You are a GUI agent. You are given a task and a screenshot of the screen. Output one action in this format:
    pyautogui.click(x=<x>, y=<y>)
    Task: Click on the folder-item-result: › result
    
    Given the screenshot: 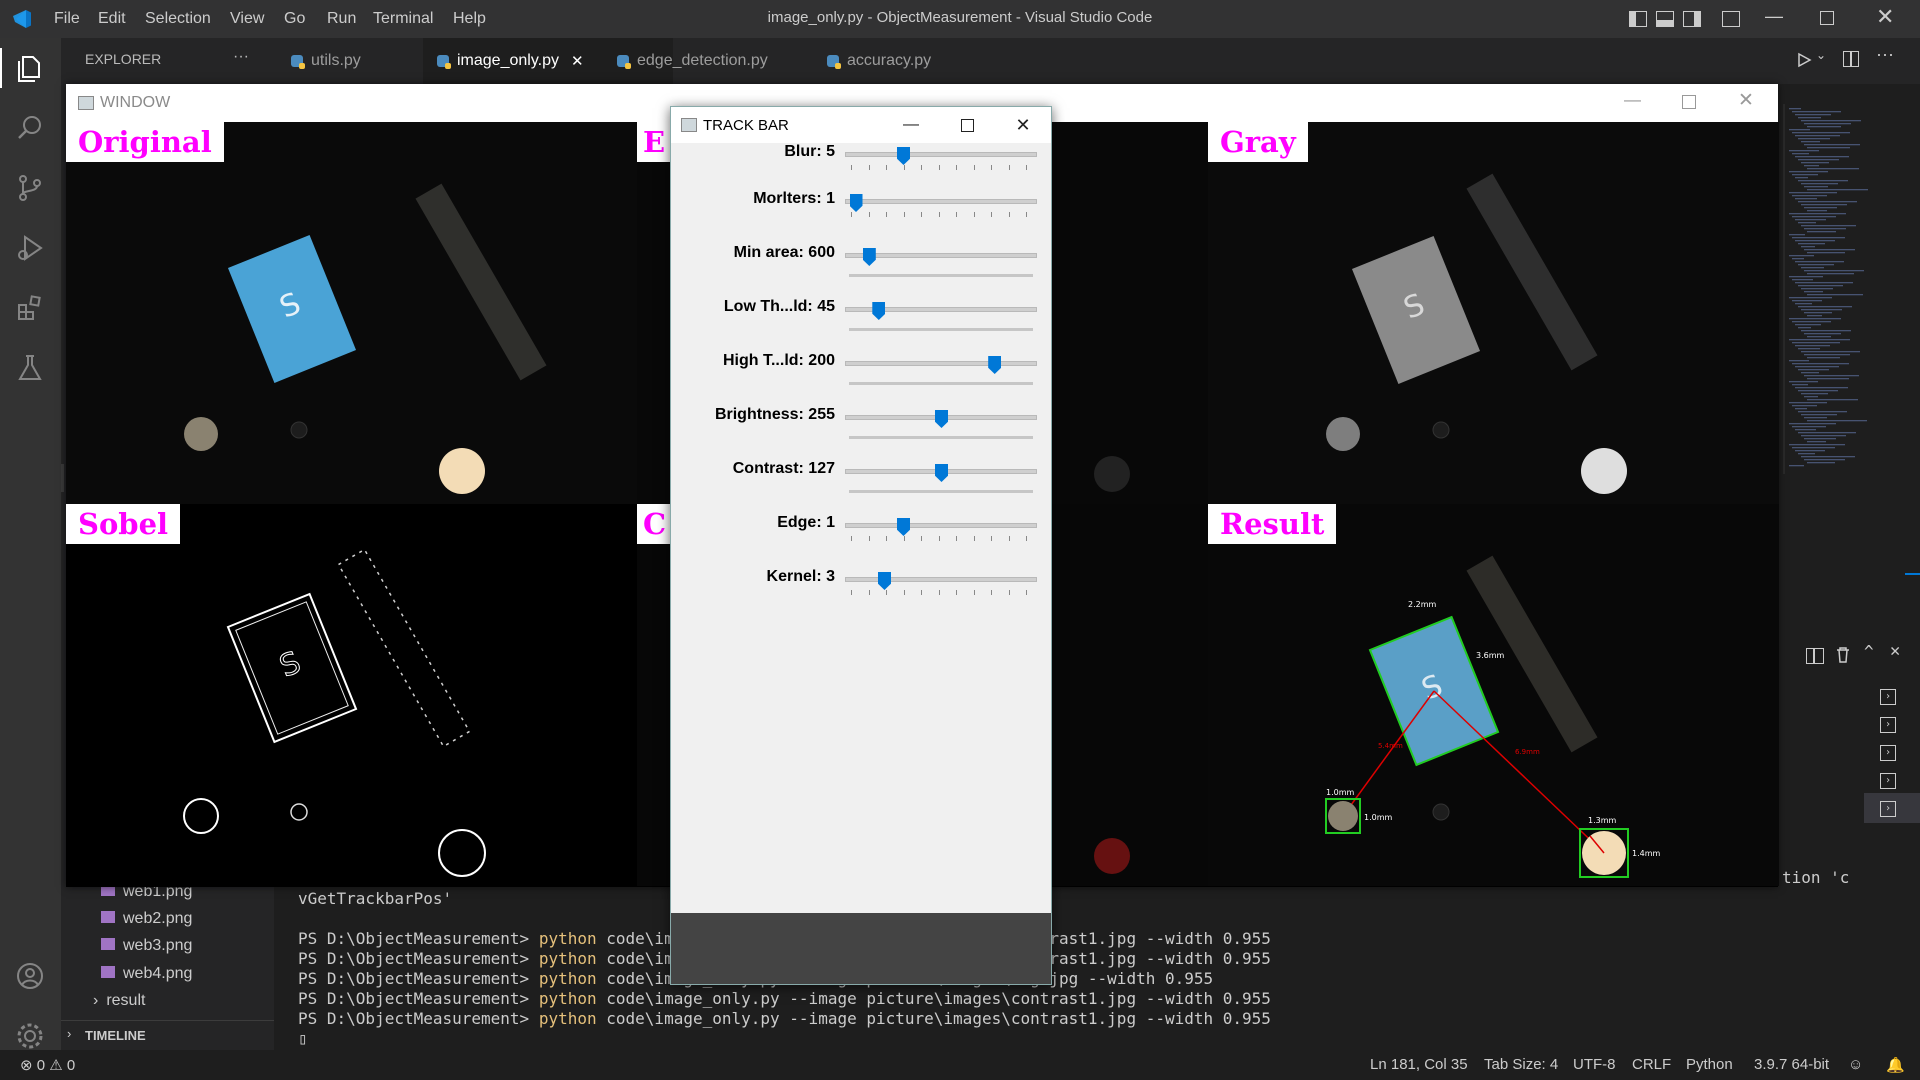 What is the action you would take?
    pyautogui.click(x=119, y=1001)
    